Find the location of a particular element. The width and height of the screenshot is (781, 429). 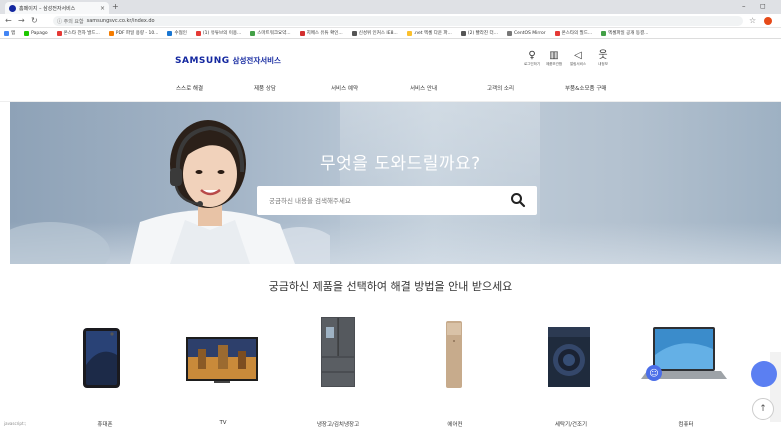

product-washer: 세탁기/건조기 is located at coordinates (571, 372).